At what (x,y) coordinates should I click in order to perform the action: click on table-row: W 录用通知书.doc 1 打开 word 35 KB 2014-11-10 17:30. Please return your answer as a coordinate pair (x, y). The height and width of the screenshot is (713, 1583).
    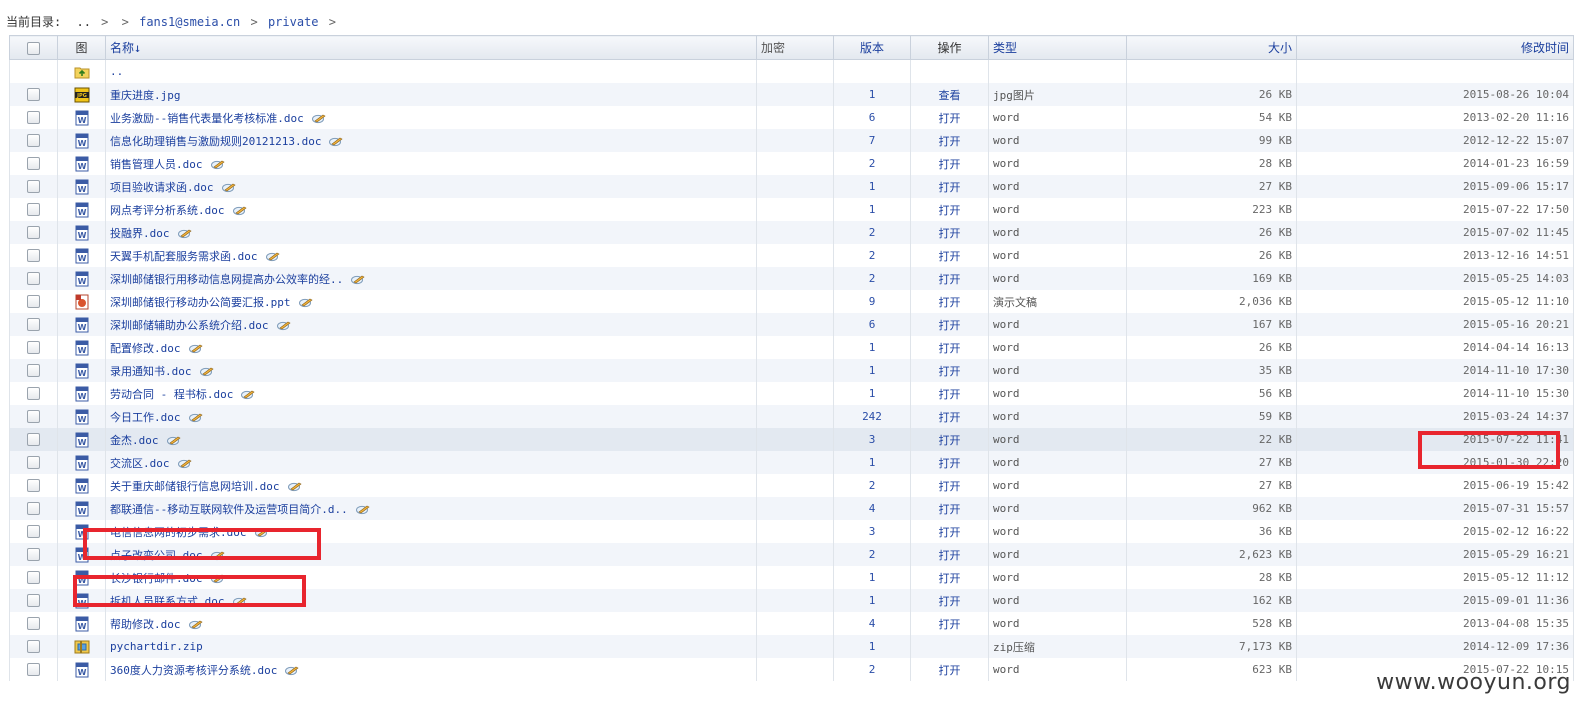
    Looking at the image, I should click on (791, 370).